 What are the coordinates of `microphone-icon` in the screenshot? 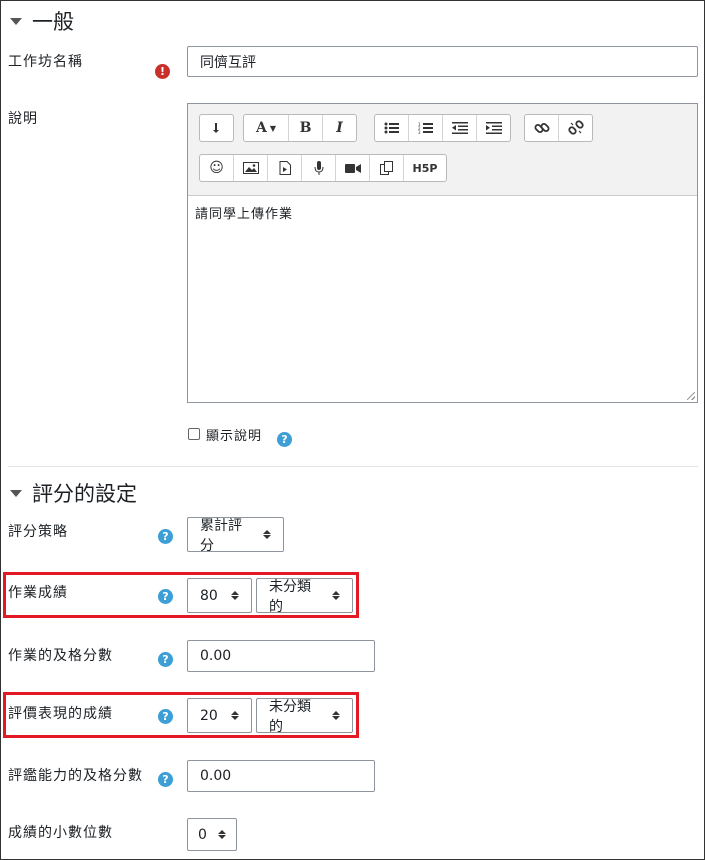 It's located at (319, 168).